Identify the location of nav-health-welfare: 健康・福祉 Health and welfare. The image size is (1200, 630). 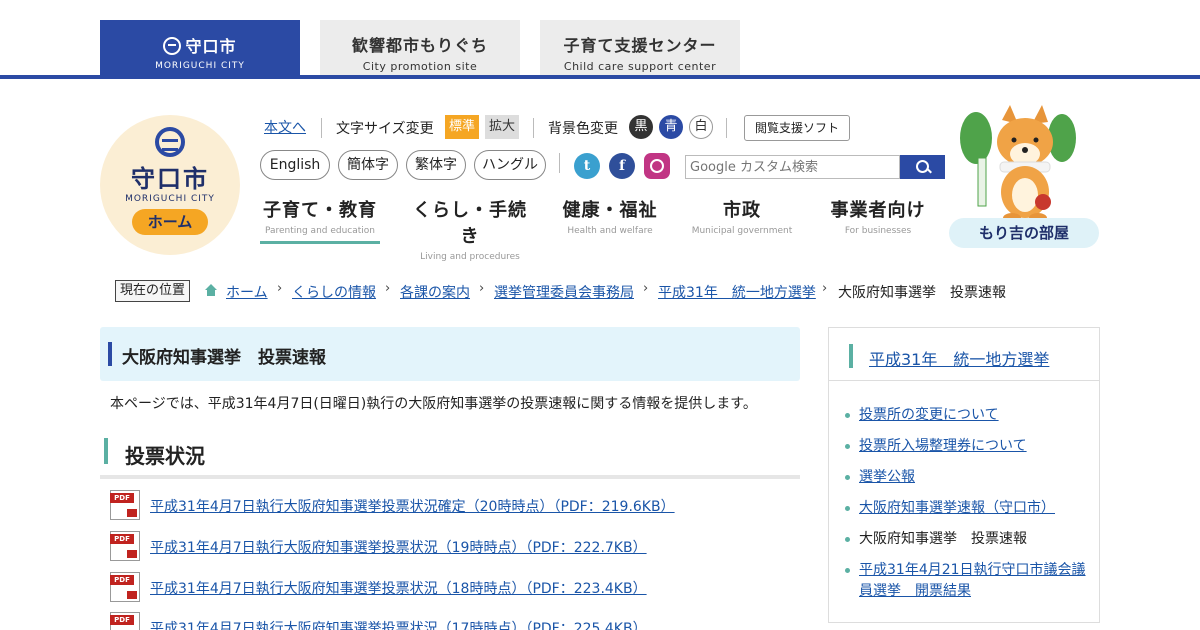
(610, 216).